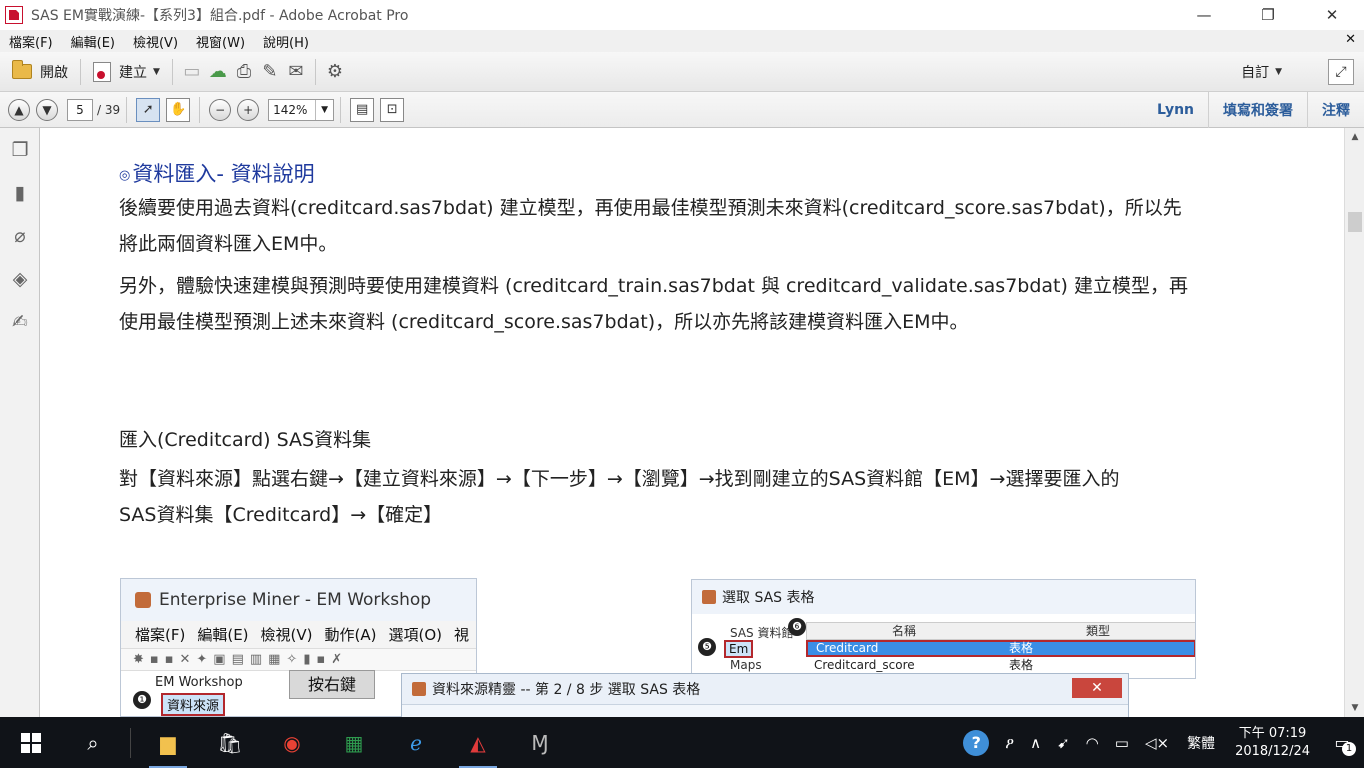  Describe the element at coordinates (1204, 15) in the screenshot. I see `minimize-button: —` at that location.